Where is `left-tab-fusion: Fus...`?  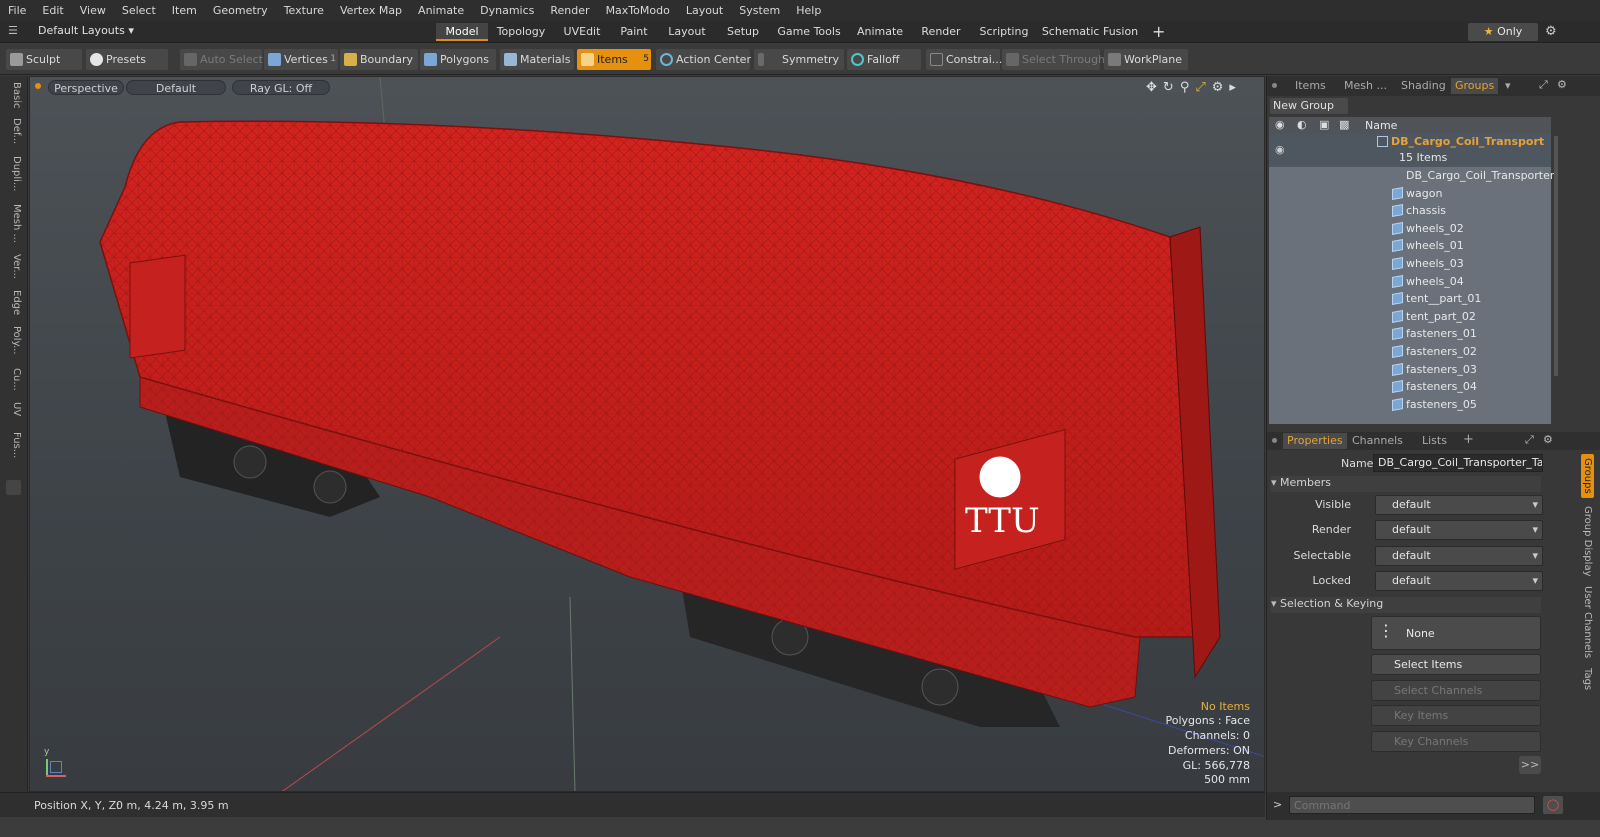
left-tab-fusion: Fus... is located at coordinates (13, 445).